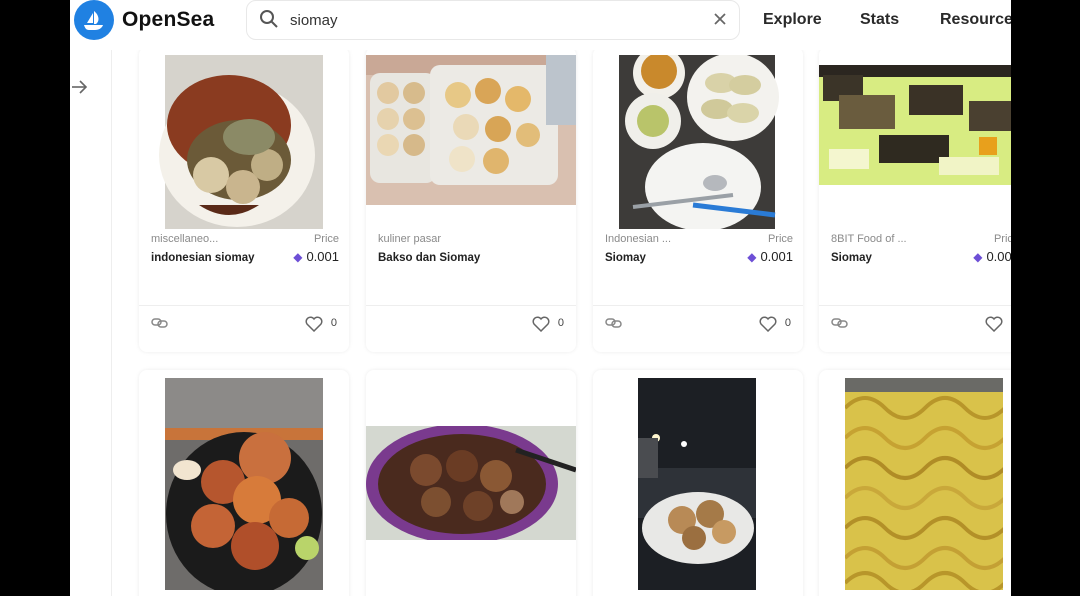  What do you see at coordinates (720, 21) in the screenshot?
I see `close-icon` at bounding box center [720, 21].